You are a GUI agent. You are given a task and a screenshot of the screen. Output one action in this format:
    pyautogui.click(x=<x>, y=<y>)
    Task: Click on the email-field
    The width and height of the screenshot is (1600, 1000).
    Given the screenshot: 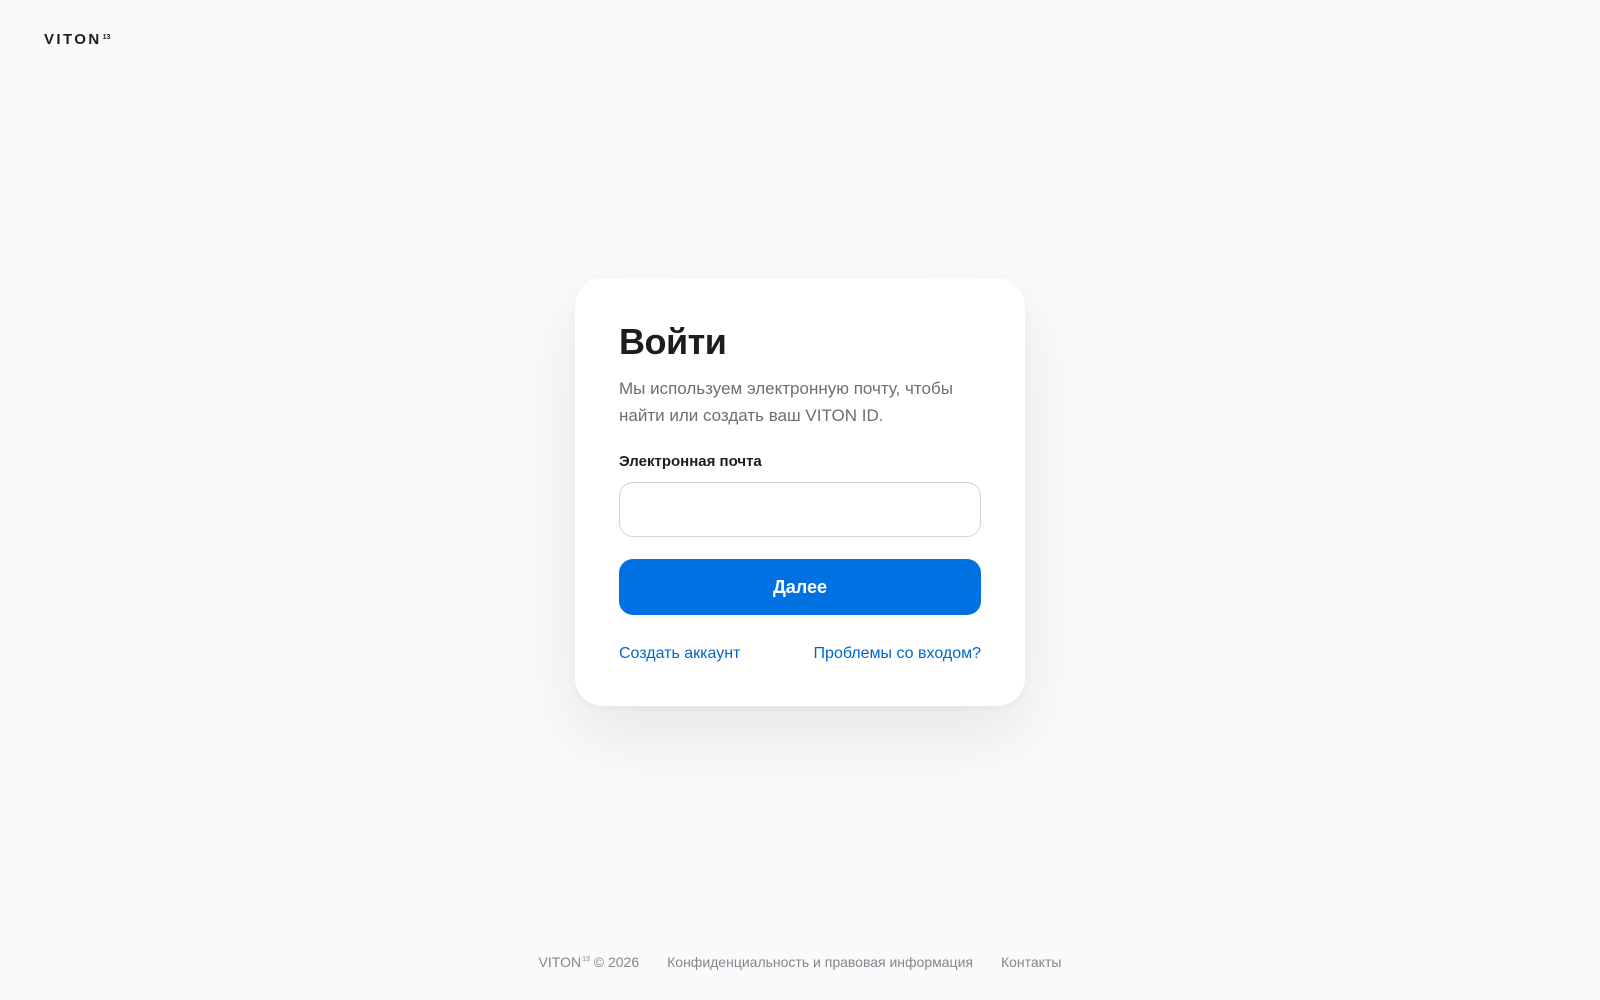 What is the action you would take?
    pyautogui.click(x=800, y=509)
    